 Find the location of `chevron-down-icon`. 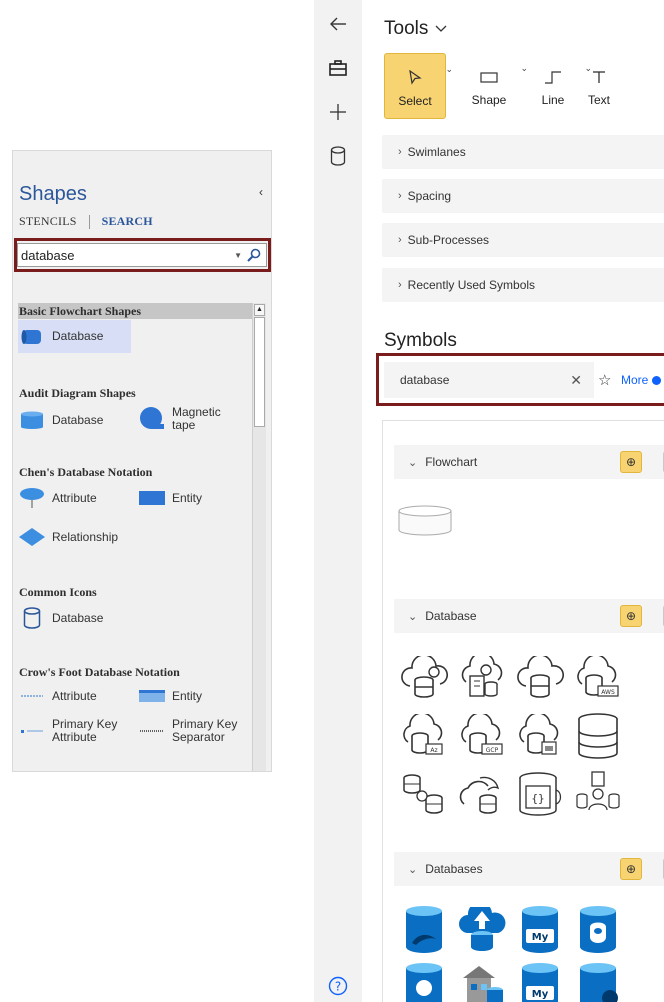

chevron-down-icon is located at coordinates (441, 28).